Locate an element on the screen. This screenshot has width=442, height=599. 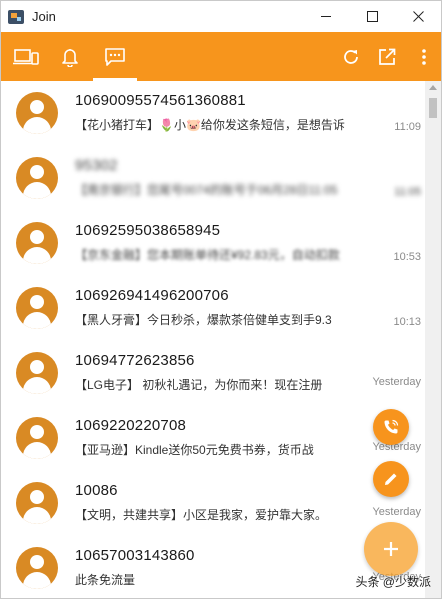
more-vertical-icon is located at coordinates (424, 56).